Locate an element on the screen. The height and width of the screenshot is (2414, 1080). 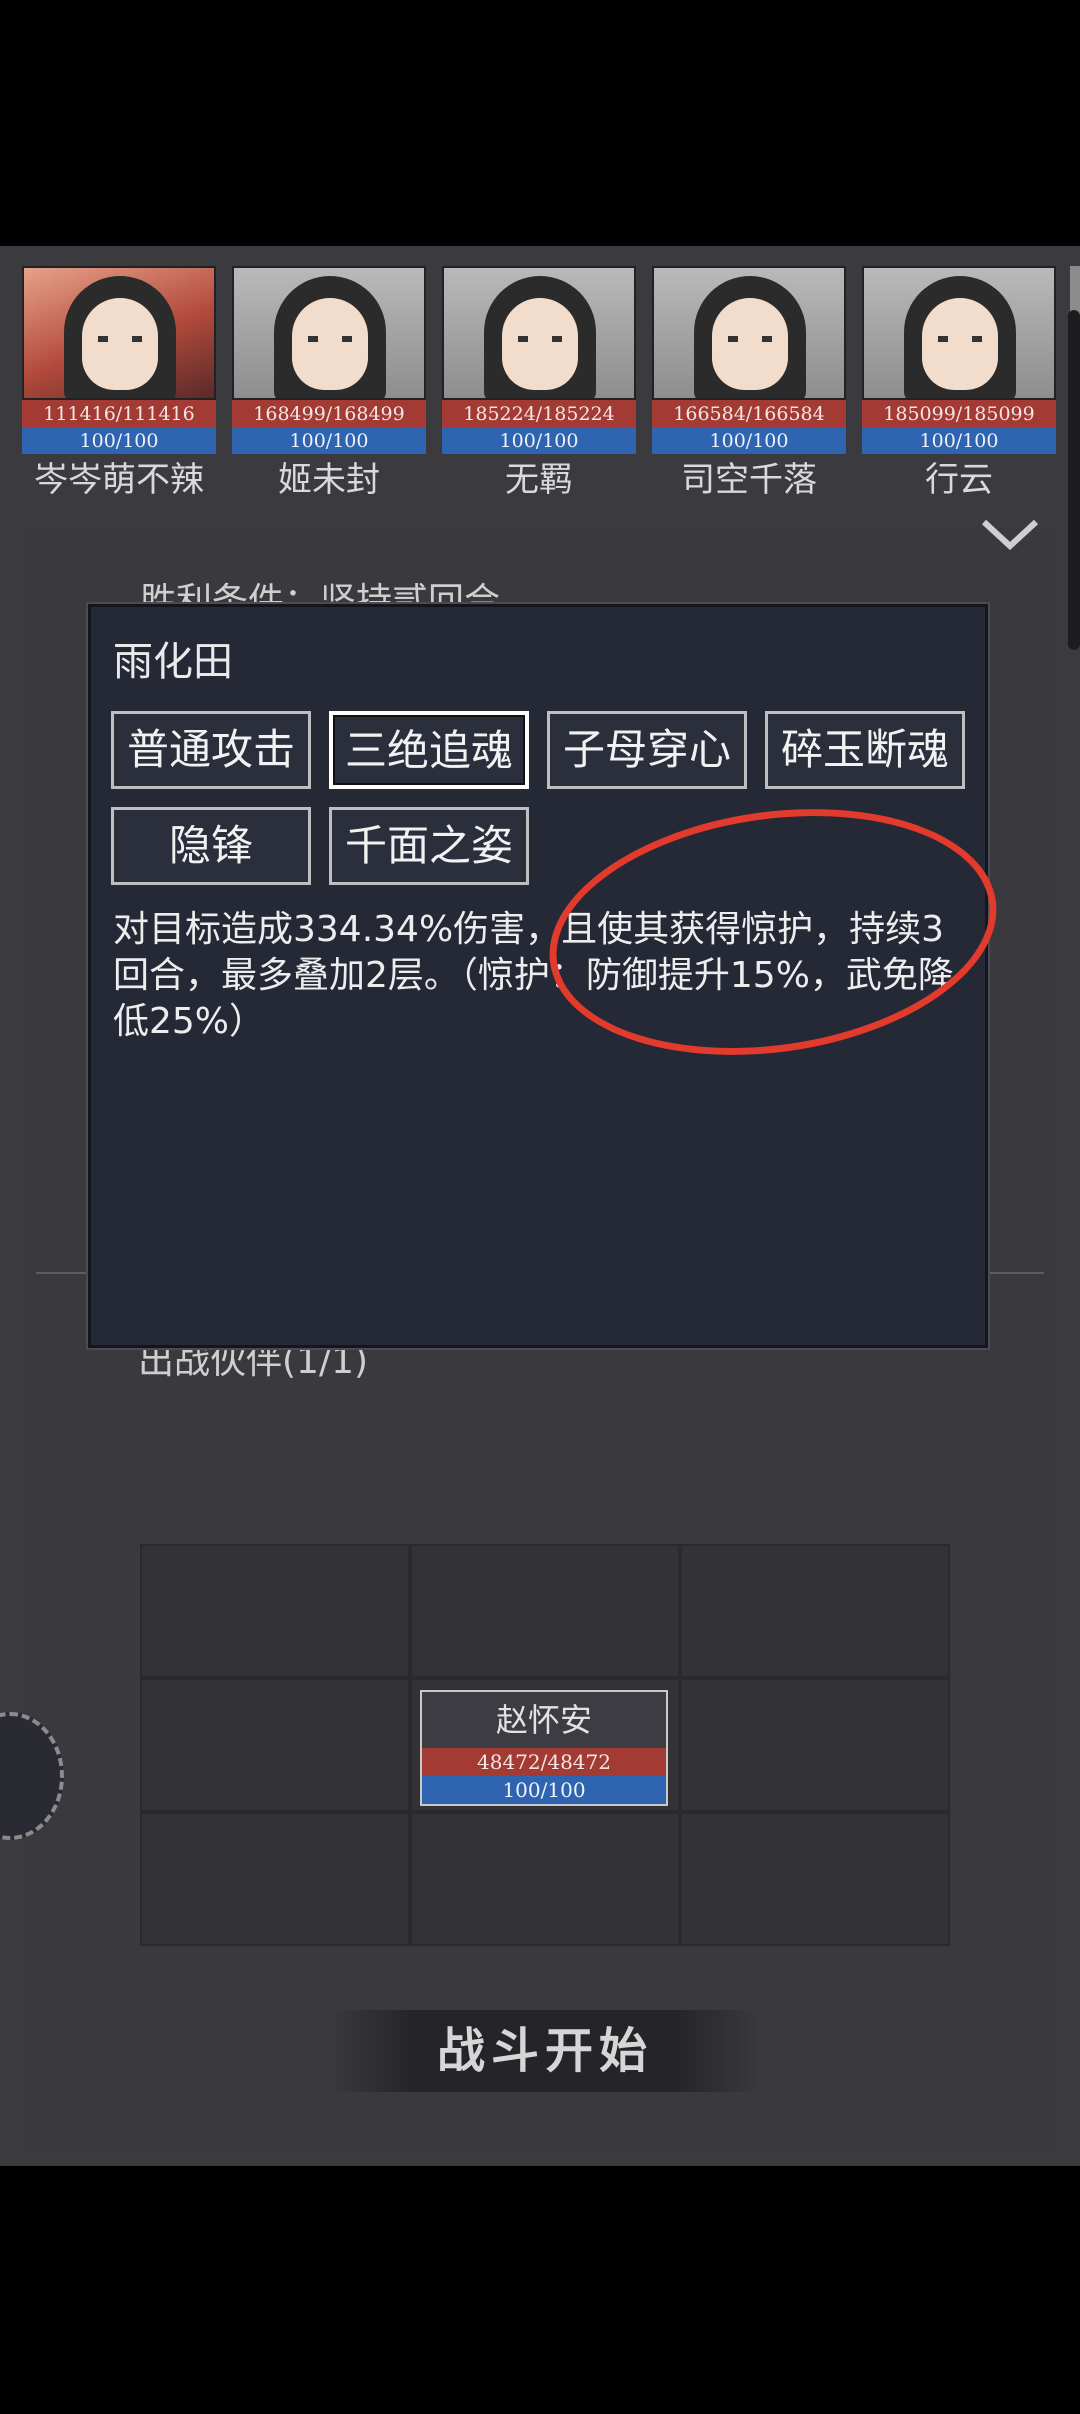
skill-button: 千面之姿 is located at coordinates (429, 846).